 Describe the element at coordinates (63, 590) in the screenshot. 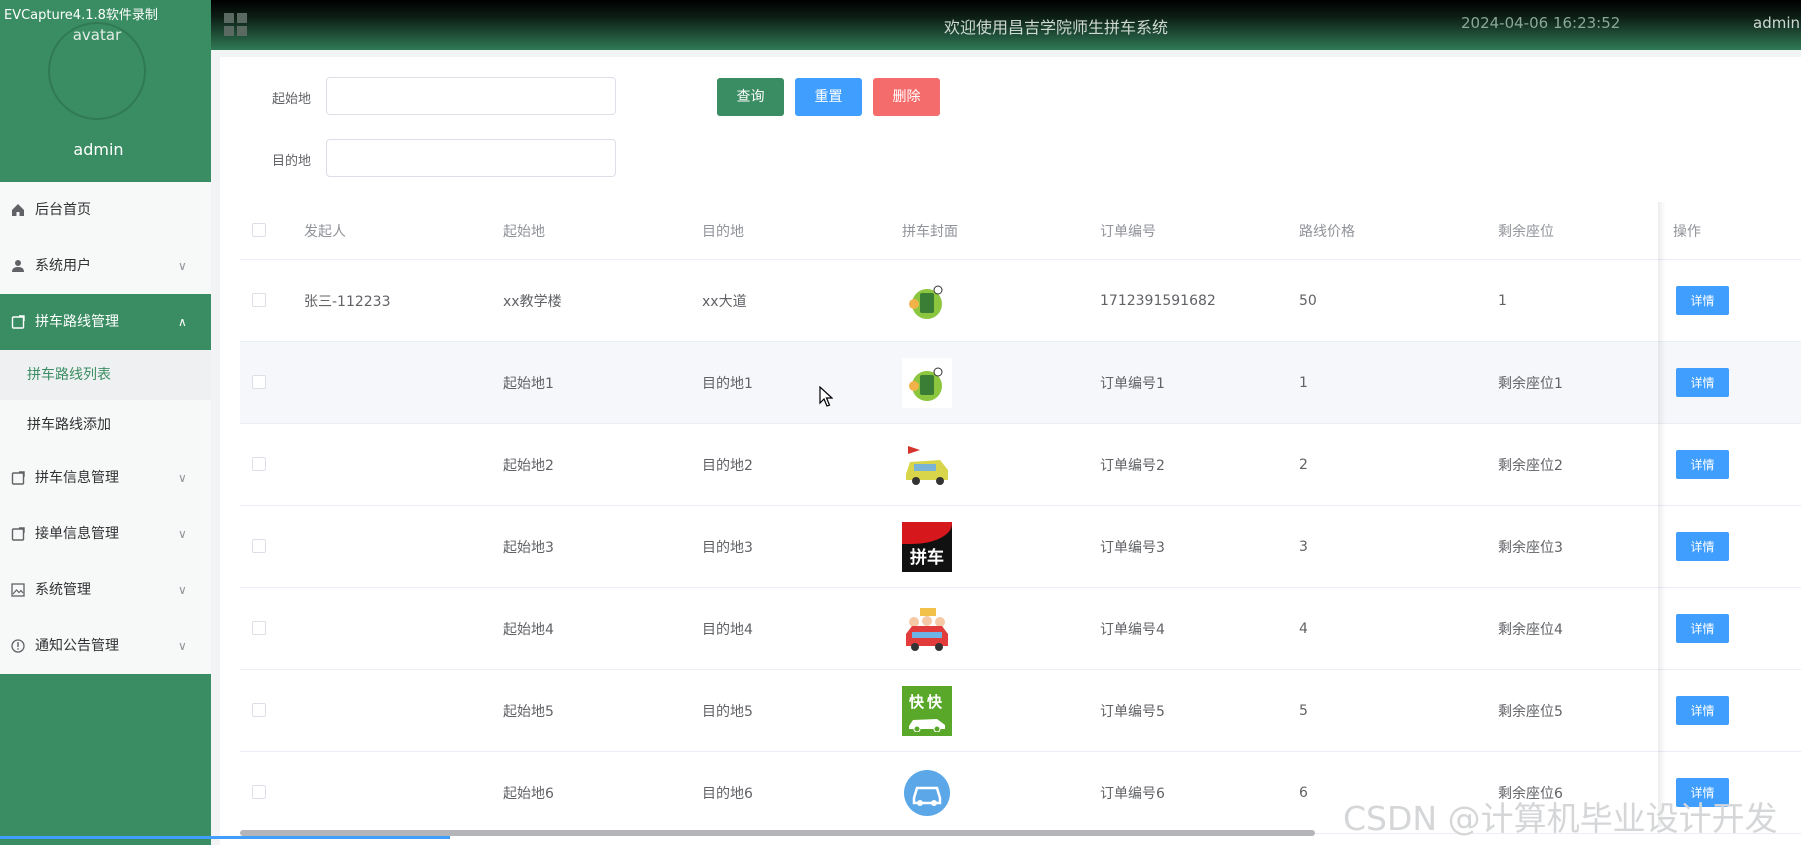

I see `sidebar-item-label: 系统管理` at that location.